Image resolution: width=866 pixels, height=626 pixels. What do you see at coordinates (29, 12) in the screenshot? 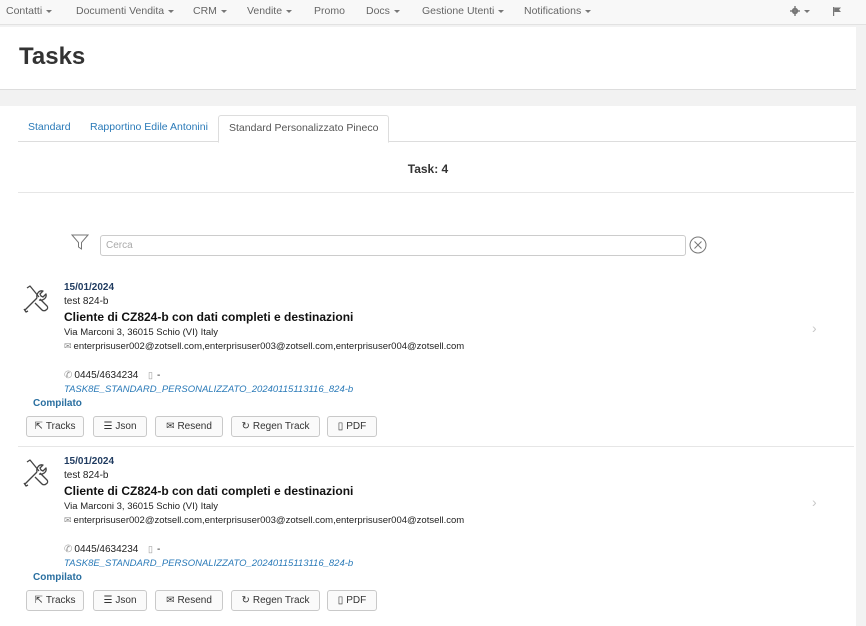
I see `nav-contatti: Contatti` at bounding box center [29, 12].